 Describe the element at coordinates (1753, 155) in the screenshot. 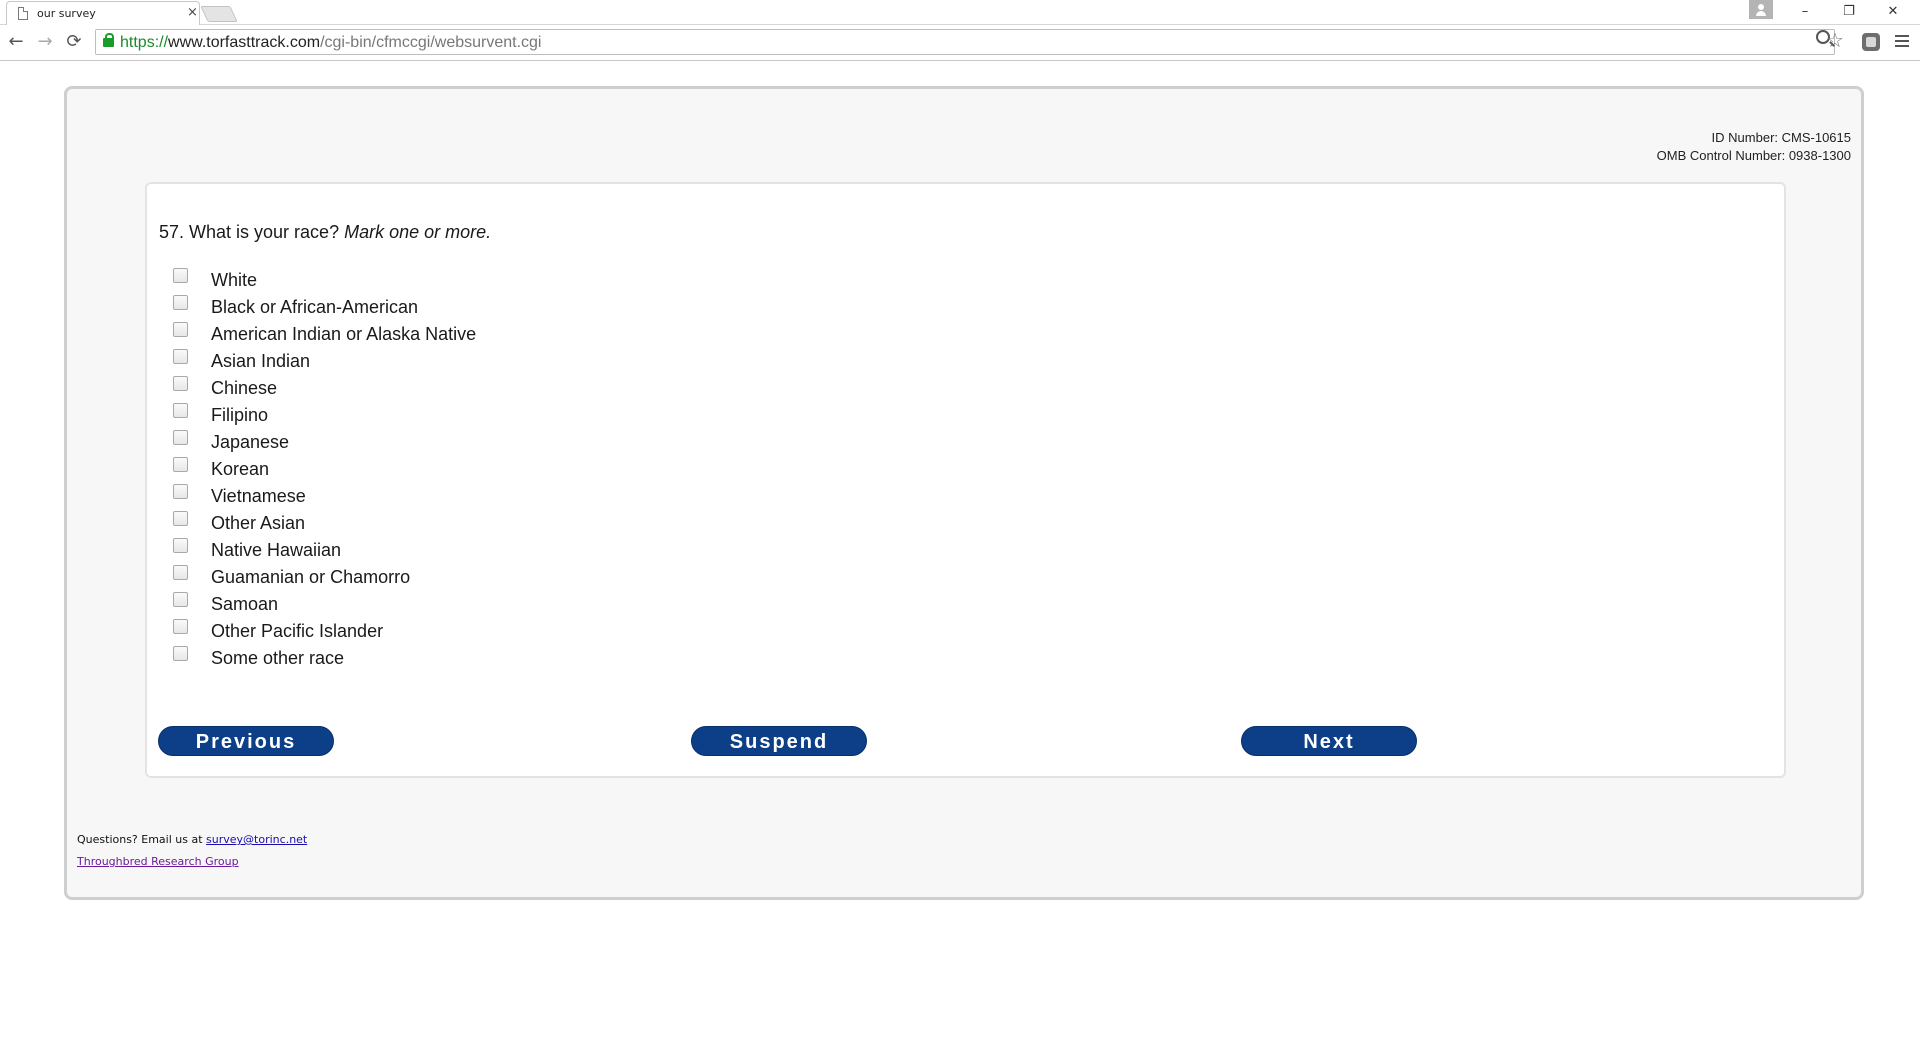

I see `omb-control-number: OMB Control Number: 0938-1300` at that location.